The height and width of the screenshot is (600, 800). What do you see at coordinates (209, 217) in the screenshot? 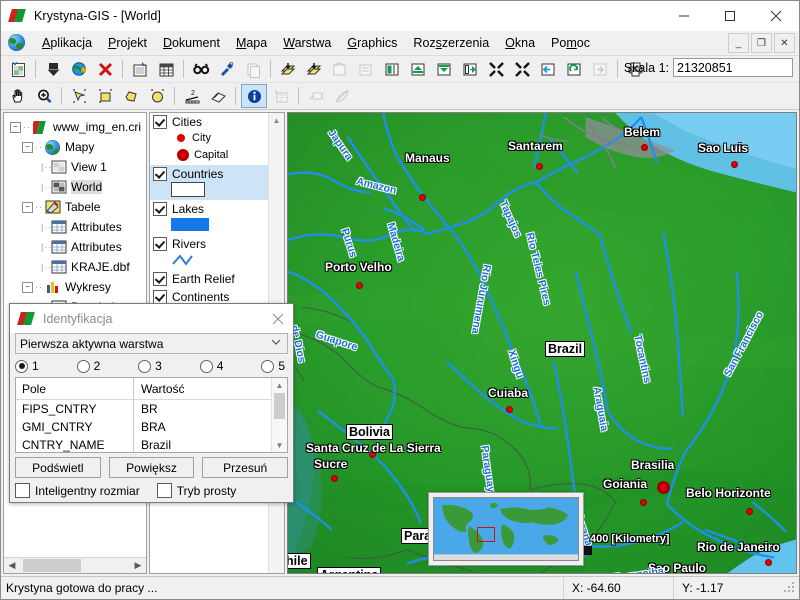
I see `legend-layer-lakes: Lakes` at bounding box center [209, 217].